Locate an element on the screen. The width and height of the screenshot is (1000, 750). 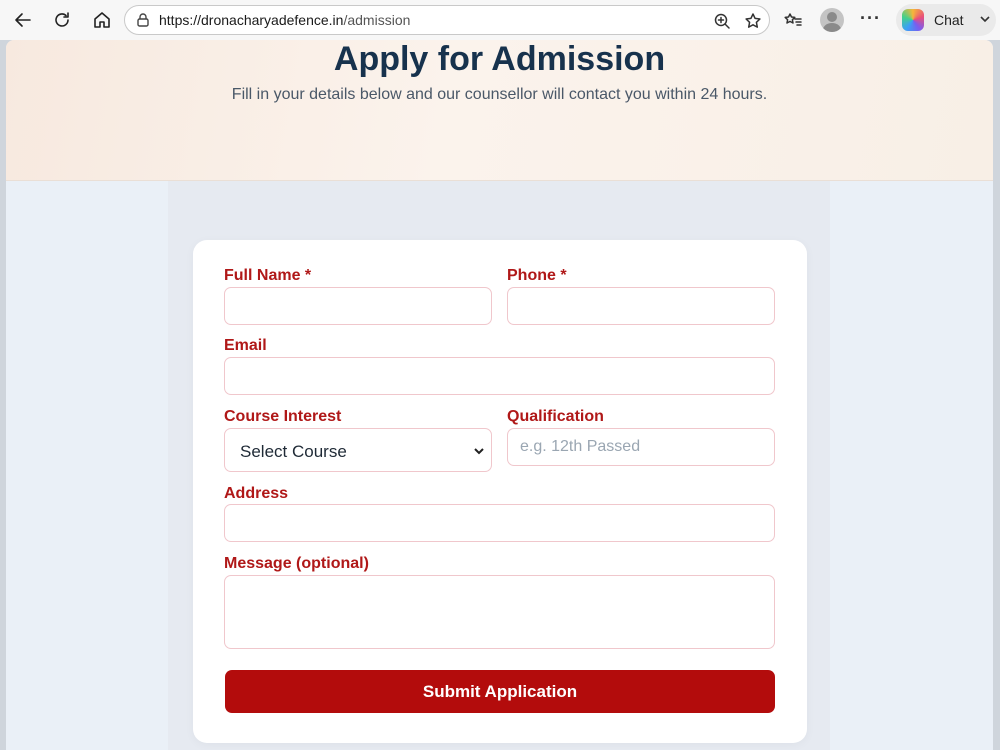
refresh-button is located at coordinates (62, 20).